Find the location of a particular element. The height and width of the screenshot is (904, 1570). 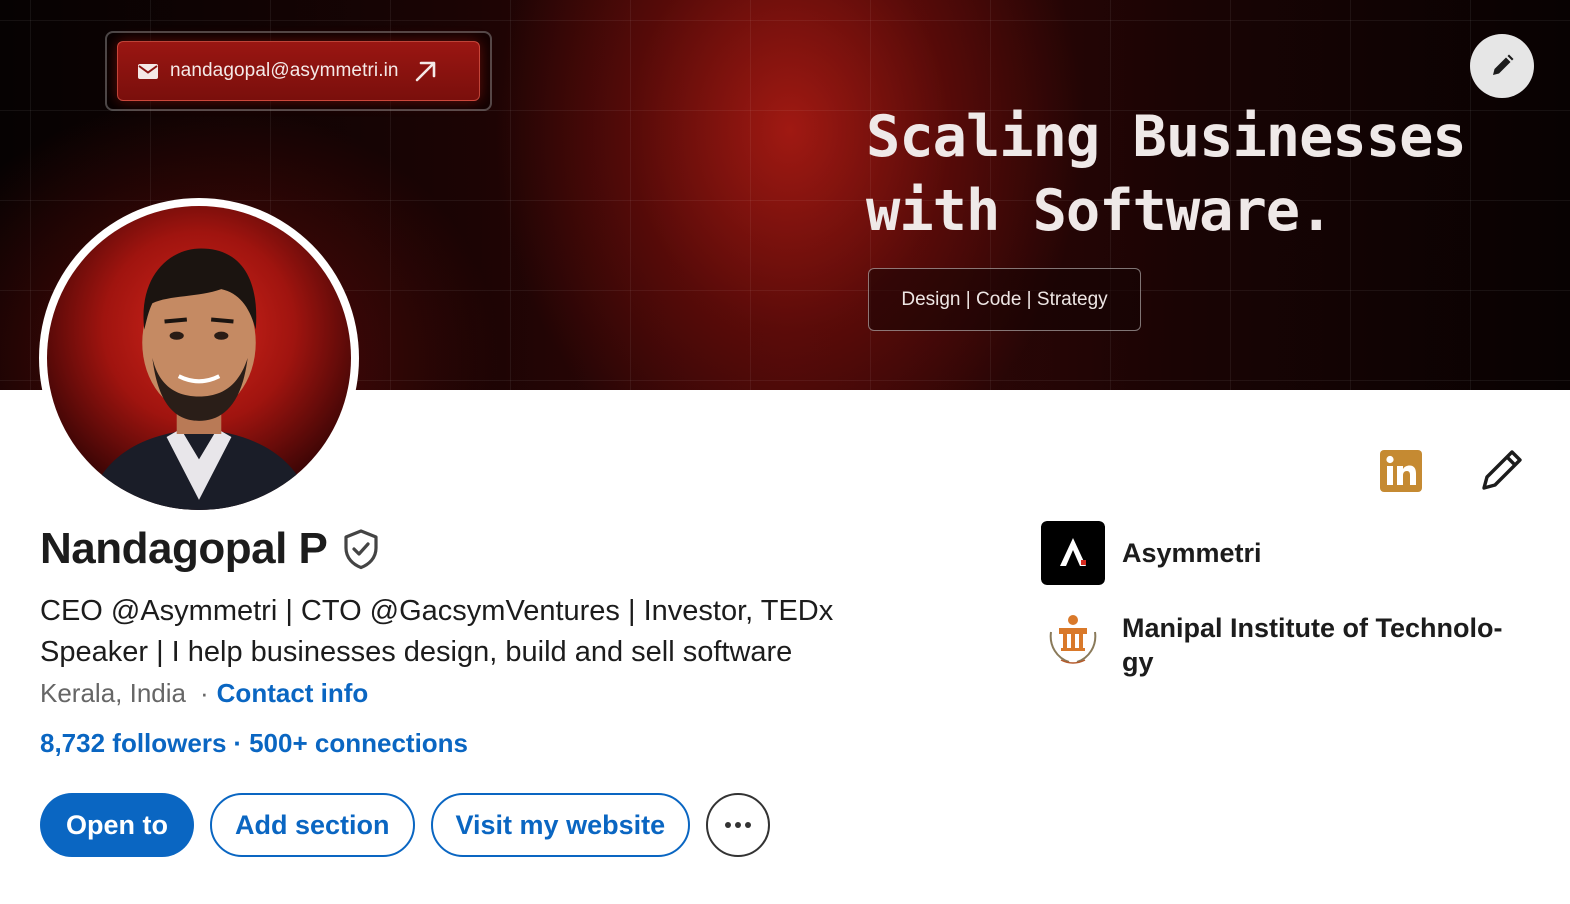

profile-avatar is located at coordinates (199, 358).